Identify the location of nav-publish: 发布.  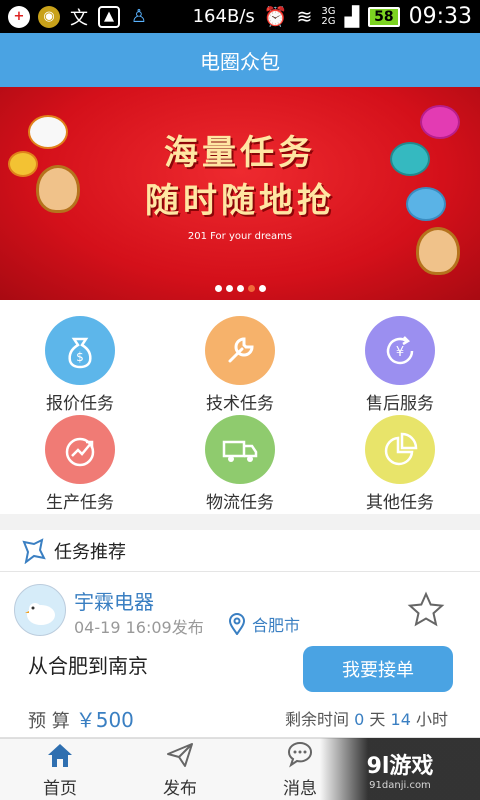
(180, 769).